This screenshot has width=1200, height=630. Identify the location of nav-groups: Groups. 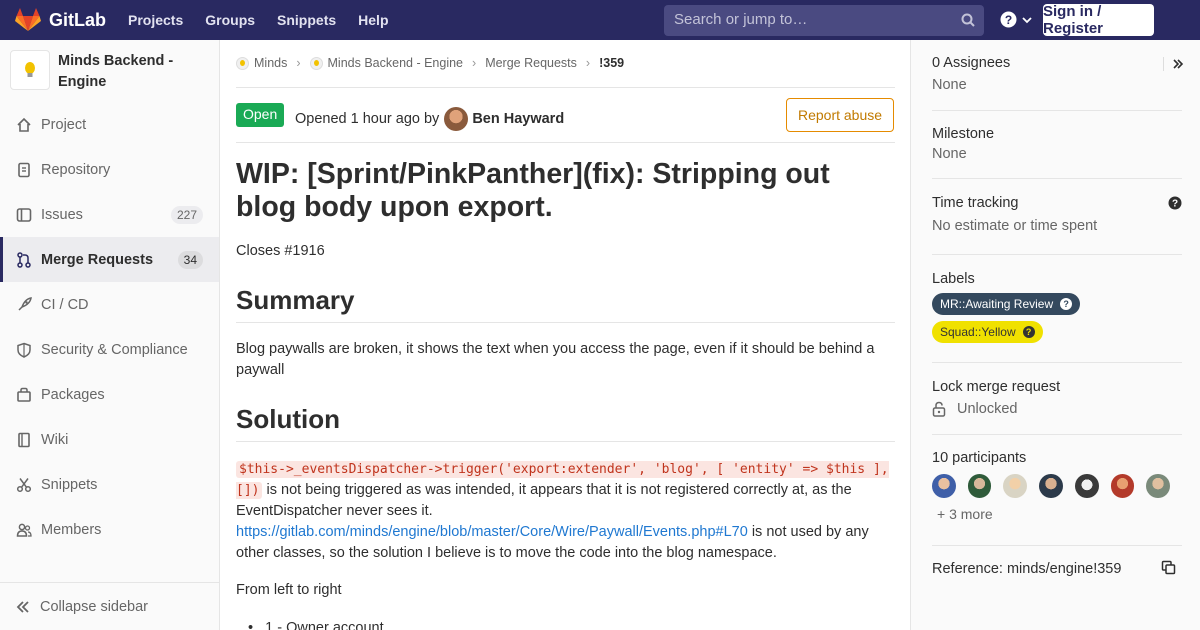
(230, 20).